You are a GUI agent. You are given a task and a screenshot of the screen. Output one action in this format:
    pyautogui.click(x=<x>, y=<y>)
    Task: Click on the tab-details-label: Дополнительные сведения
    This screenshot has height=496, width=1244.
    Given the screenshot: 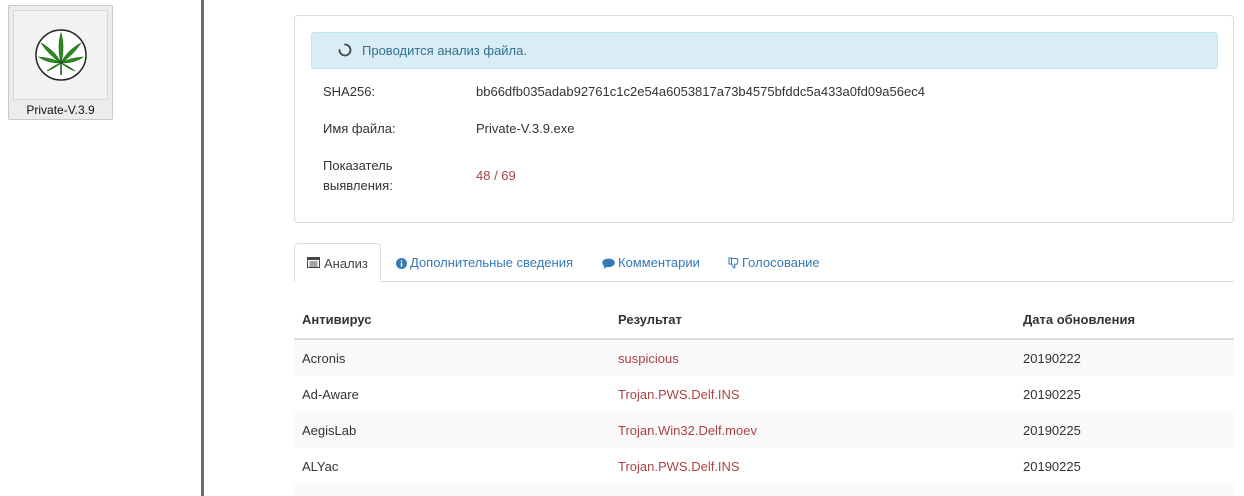 What is the action you would take?
    pyautogui.click(x=492, y=262)
    